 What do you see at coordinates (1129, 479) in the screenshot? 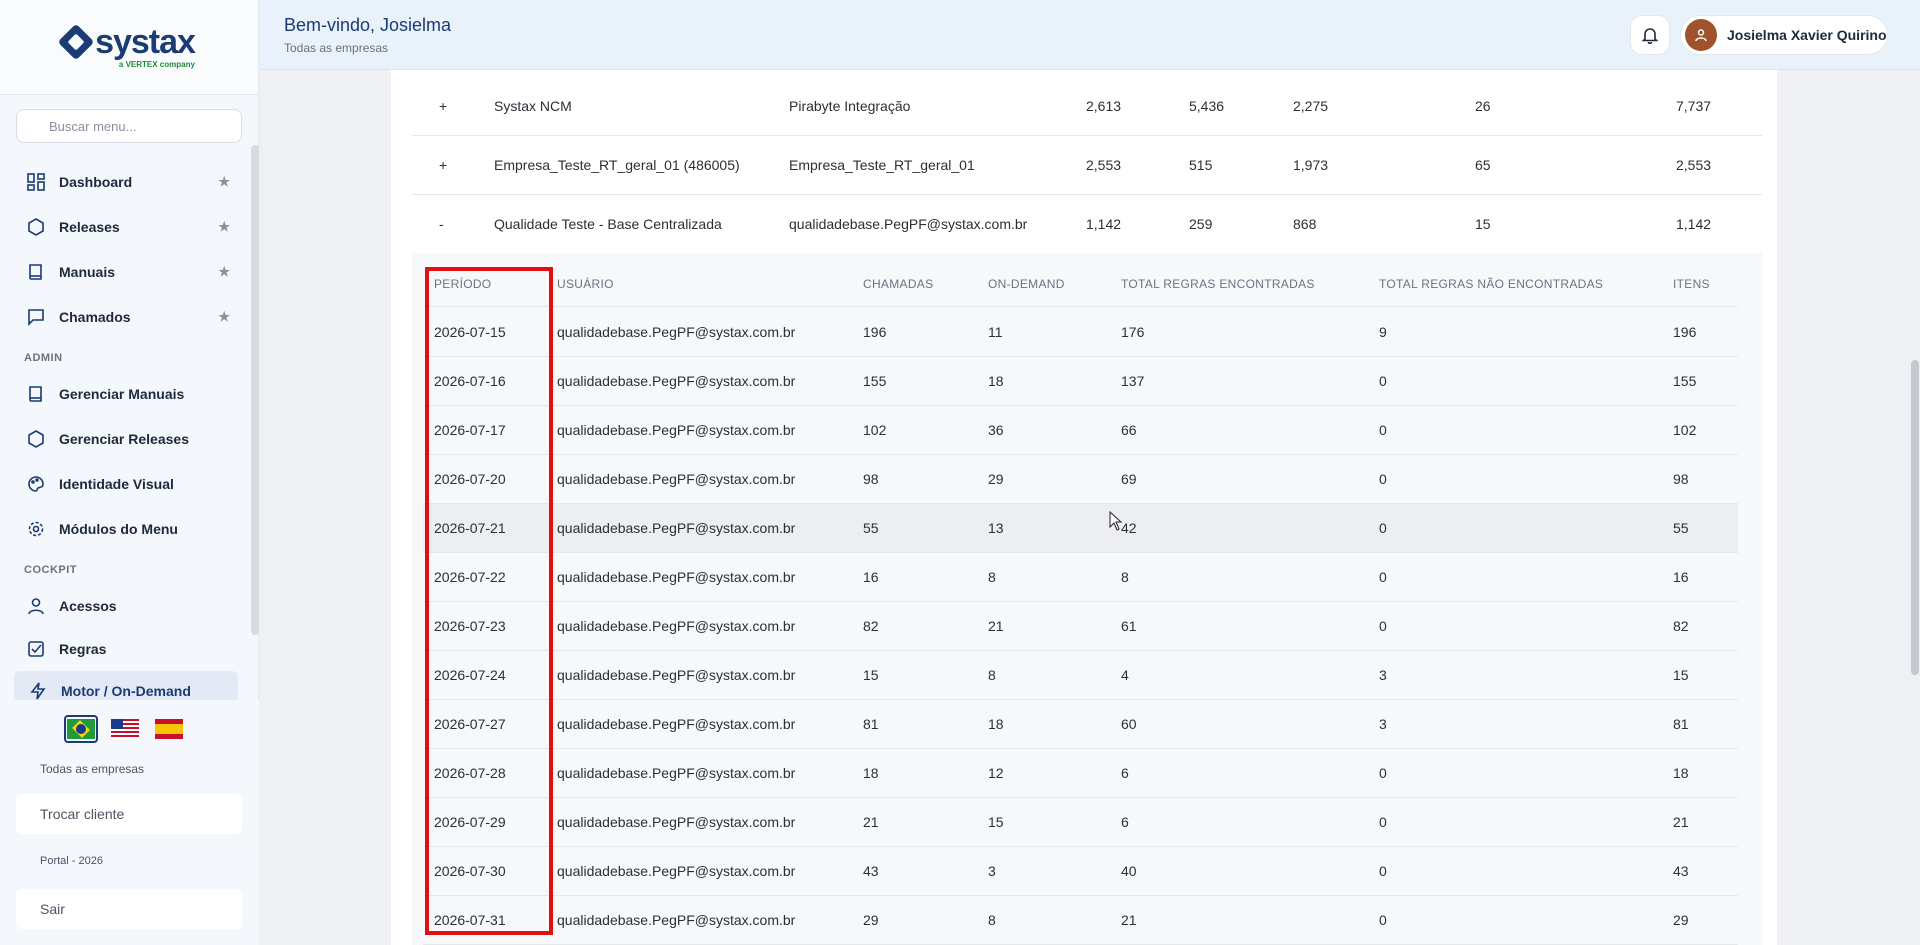
I see `cell-encontradas: 69` at bounding box center [1129, 479].